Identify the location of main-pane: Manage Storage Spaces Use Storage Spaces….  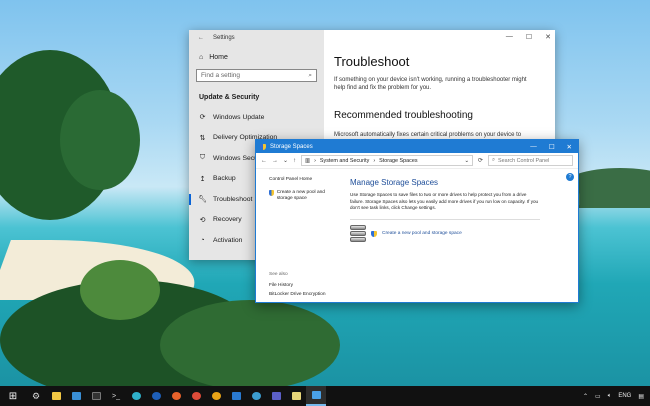
(445, 210).